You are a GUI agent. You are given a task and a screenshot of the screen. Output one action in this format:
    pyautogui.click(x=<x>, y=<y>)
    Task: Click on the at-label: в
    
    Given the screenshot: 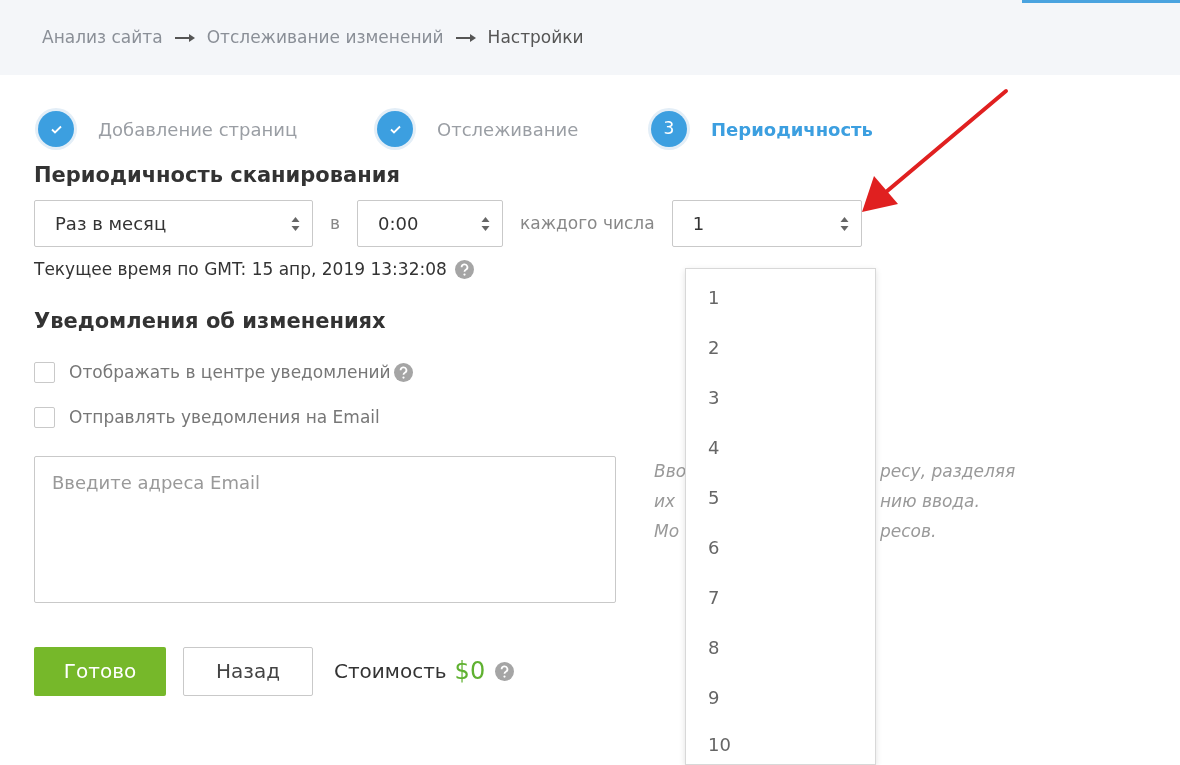 What is the action you would take?
    pyautogui.click(x=335, y=223)
    